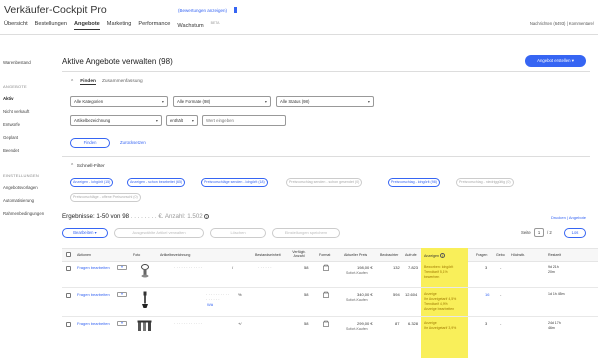 This screenshot has width=598, height=358. I want to click on item-time-left-min: 20m, so click(551, 272).